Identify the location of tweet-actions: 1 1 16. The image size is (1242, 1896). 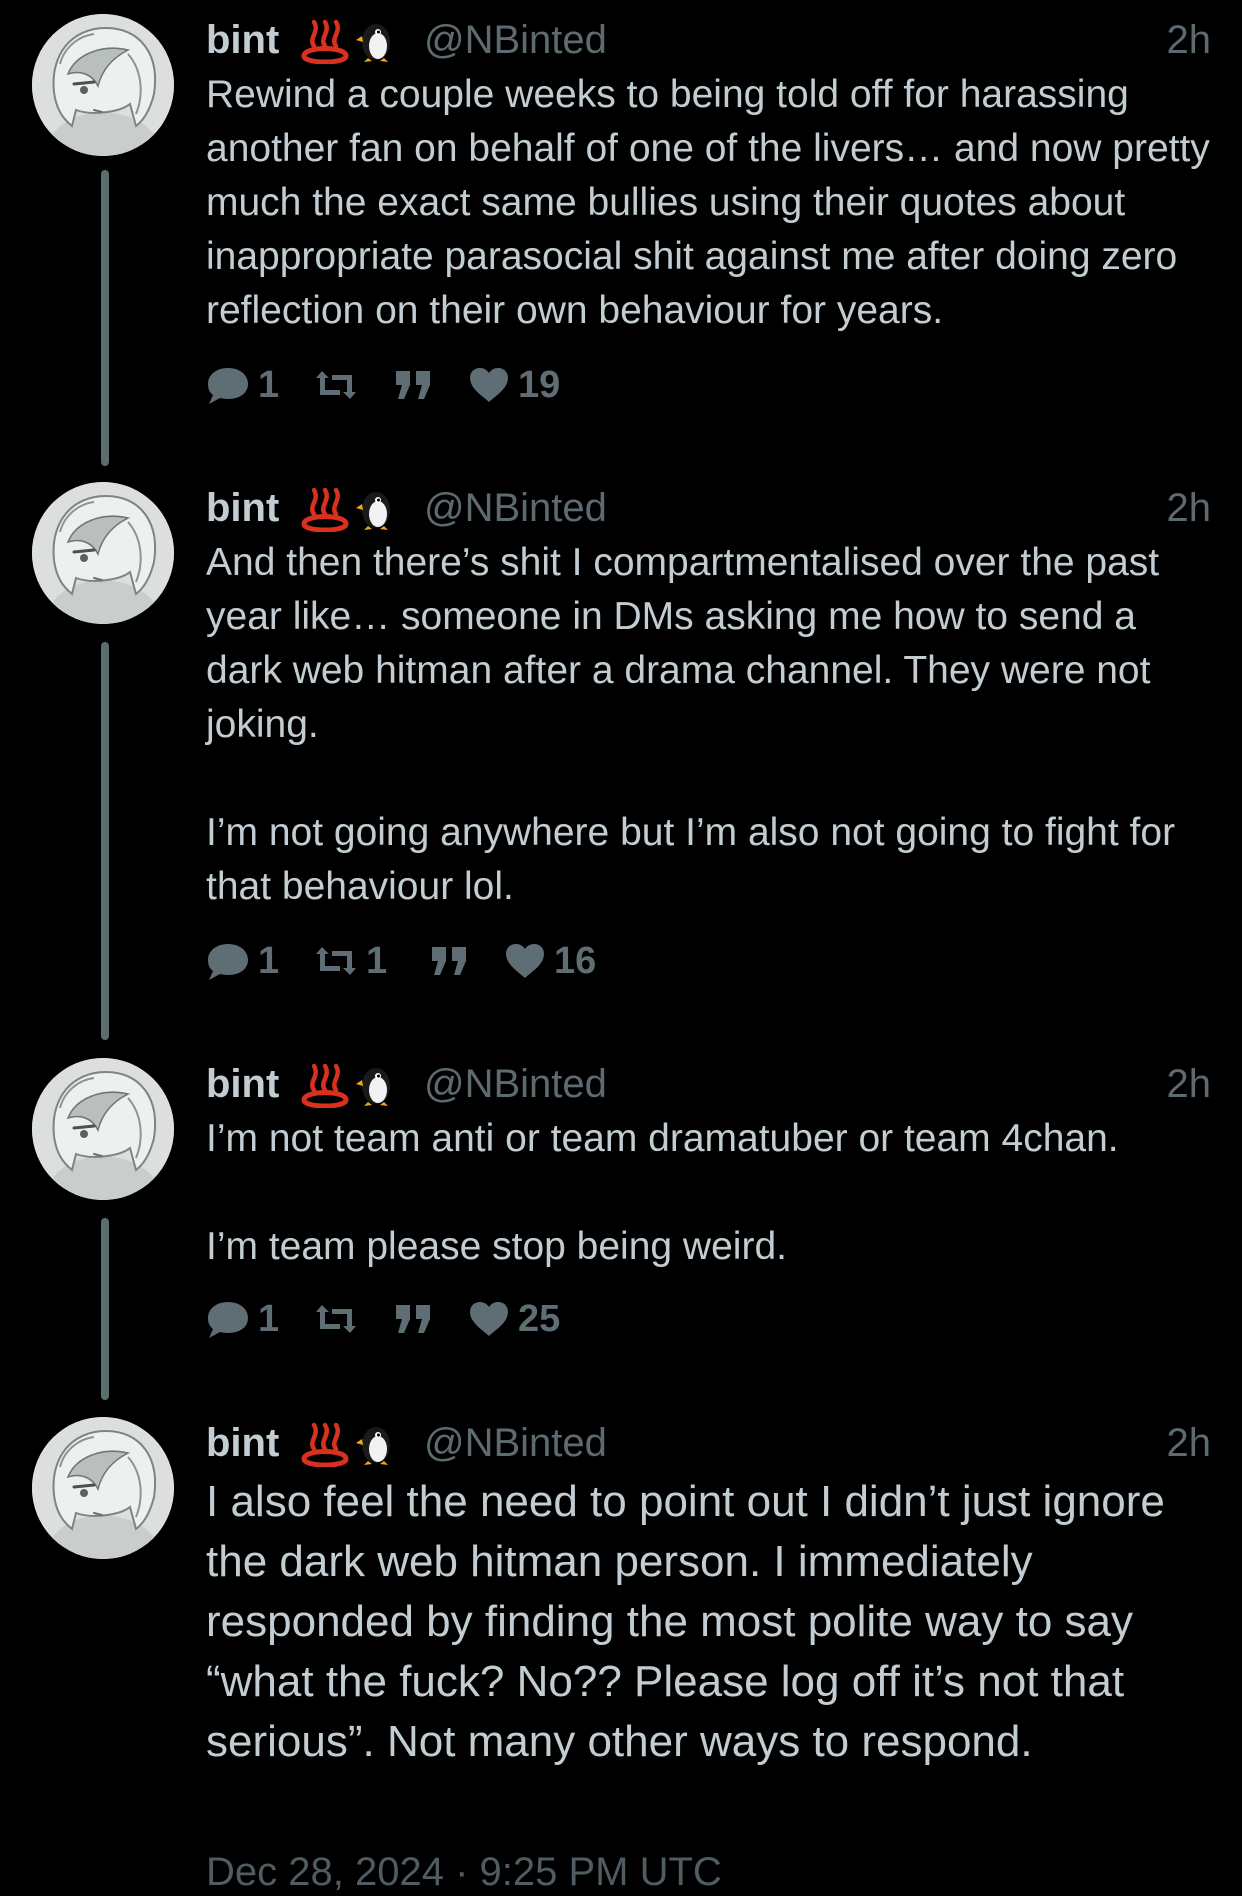
(506, 961).